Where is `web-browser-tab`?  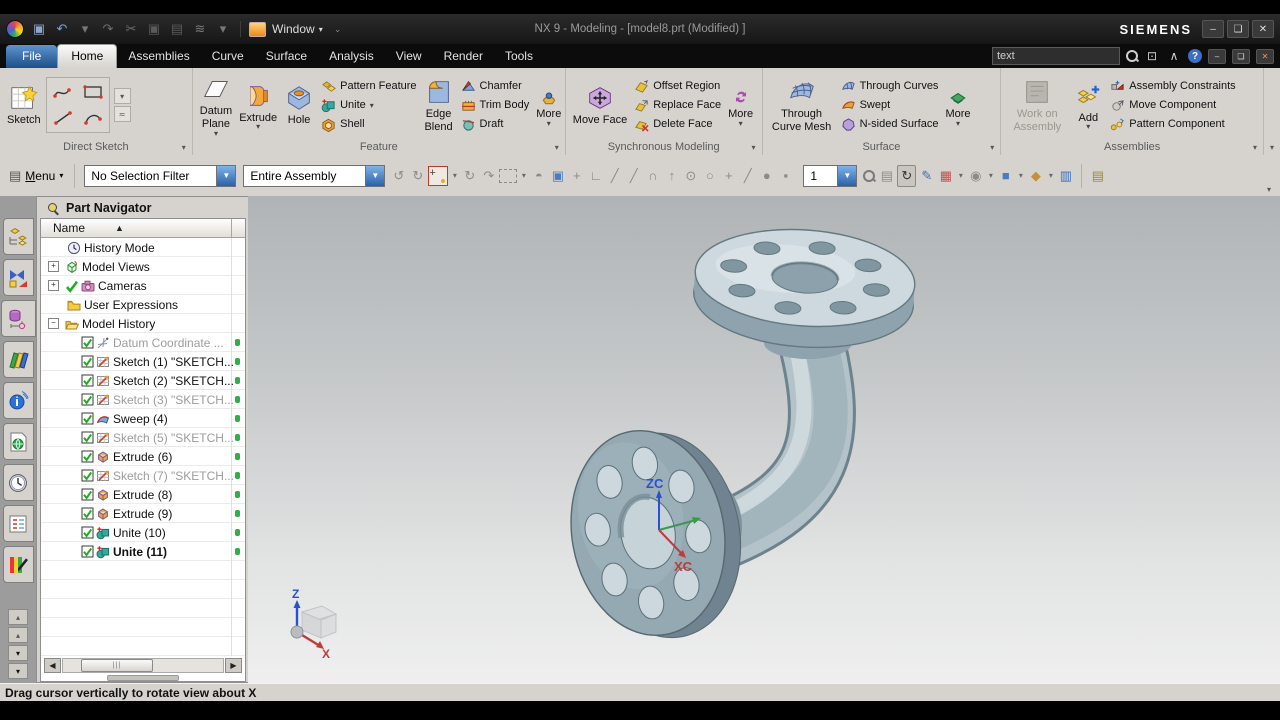 web-browser-tab is located at coordinates (18, 441).